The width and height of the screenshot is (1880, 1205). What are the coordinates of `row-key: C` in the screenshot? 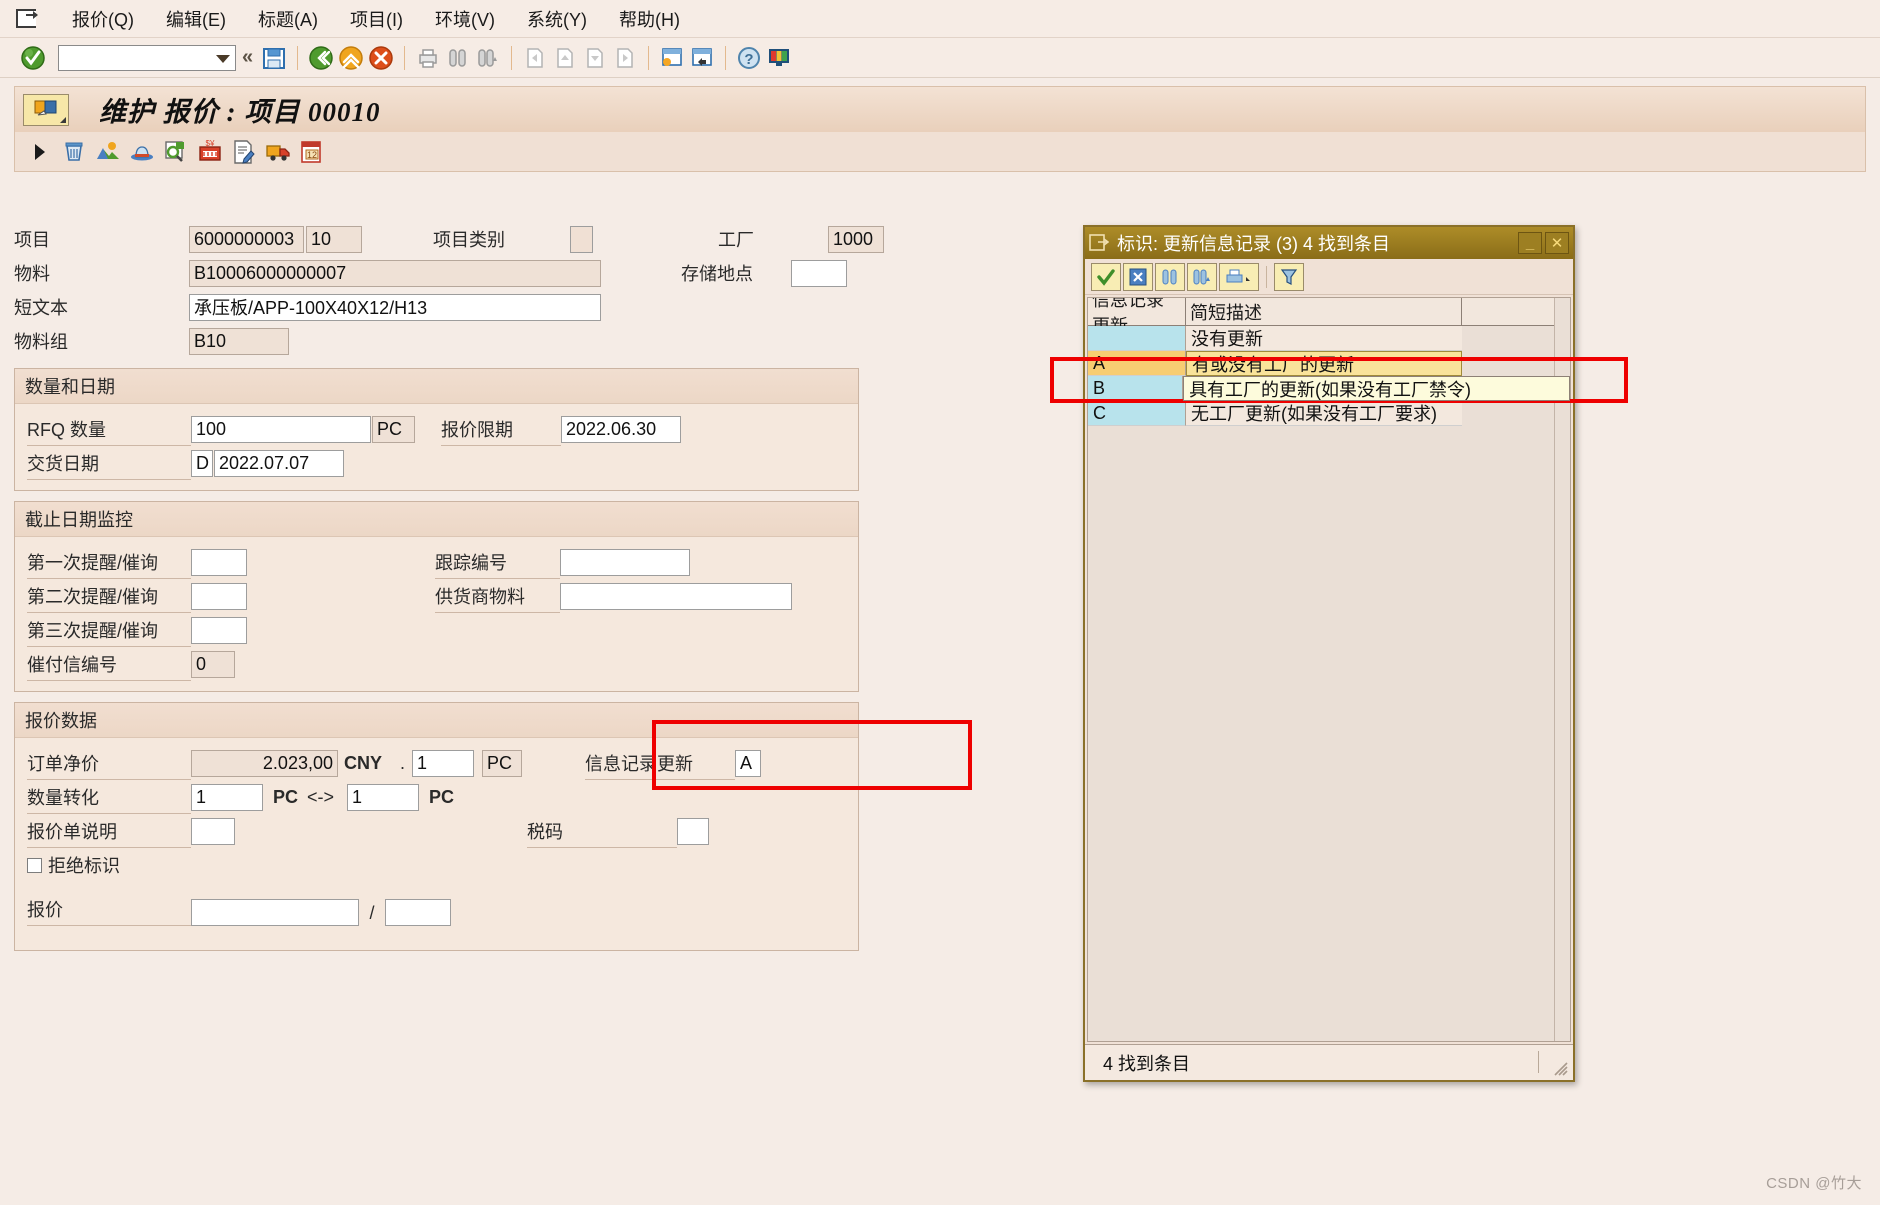 It's located at (1137, 413).